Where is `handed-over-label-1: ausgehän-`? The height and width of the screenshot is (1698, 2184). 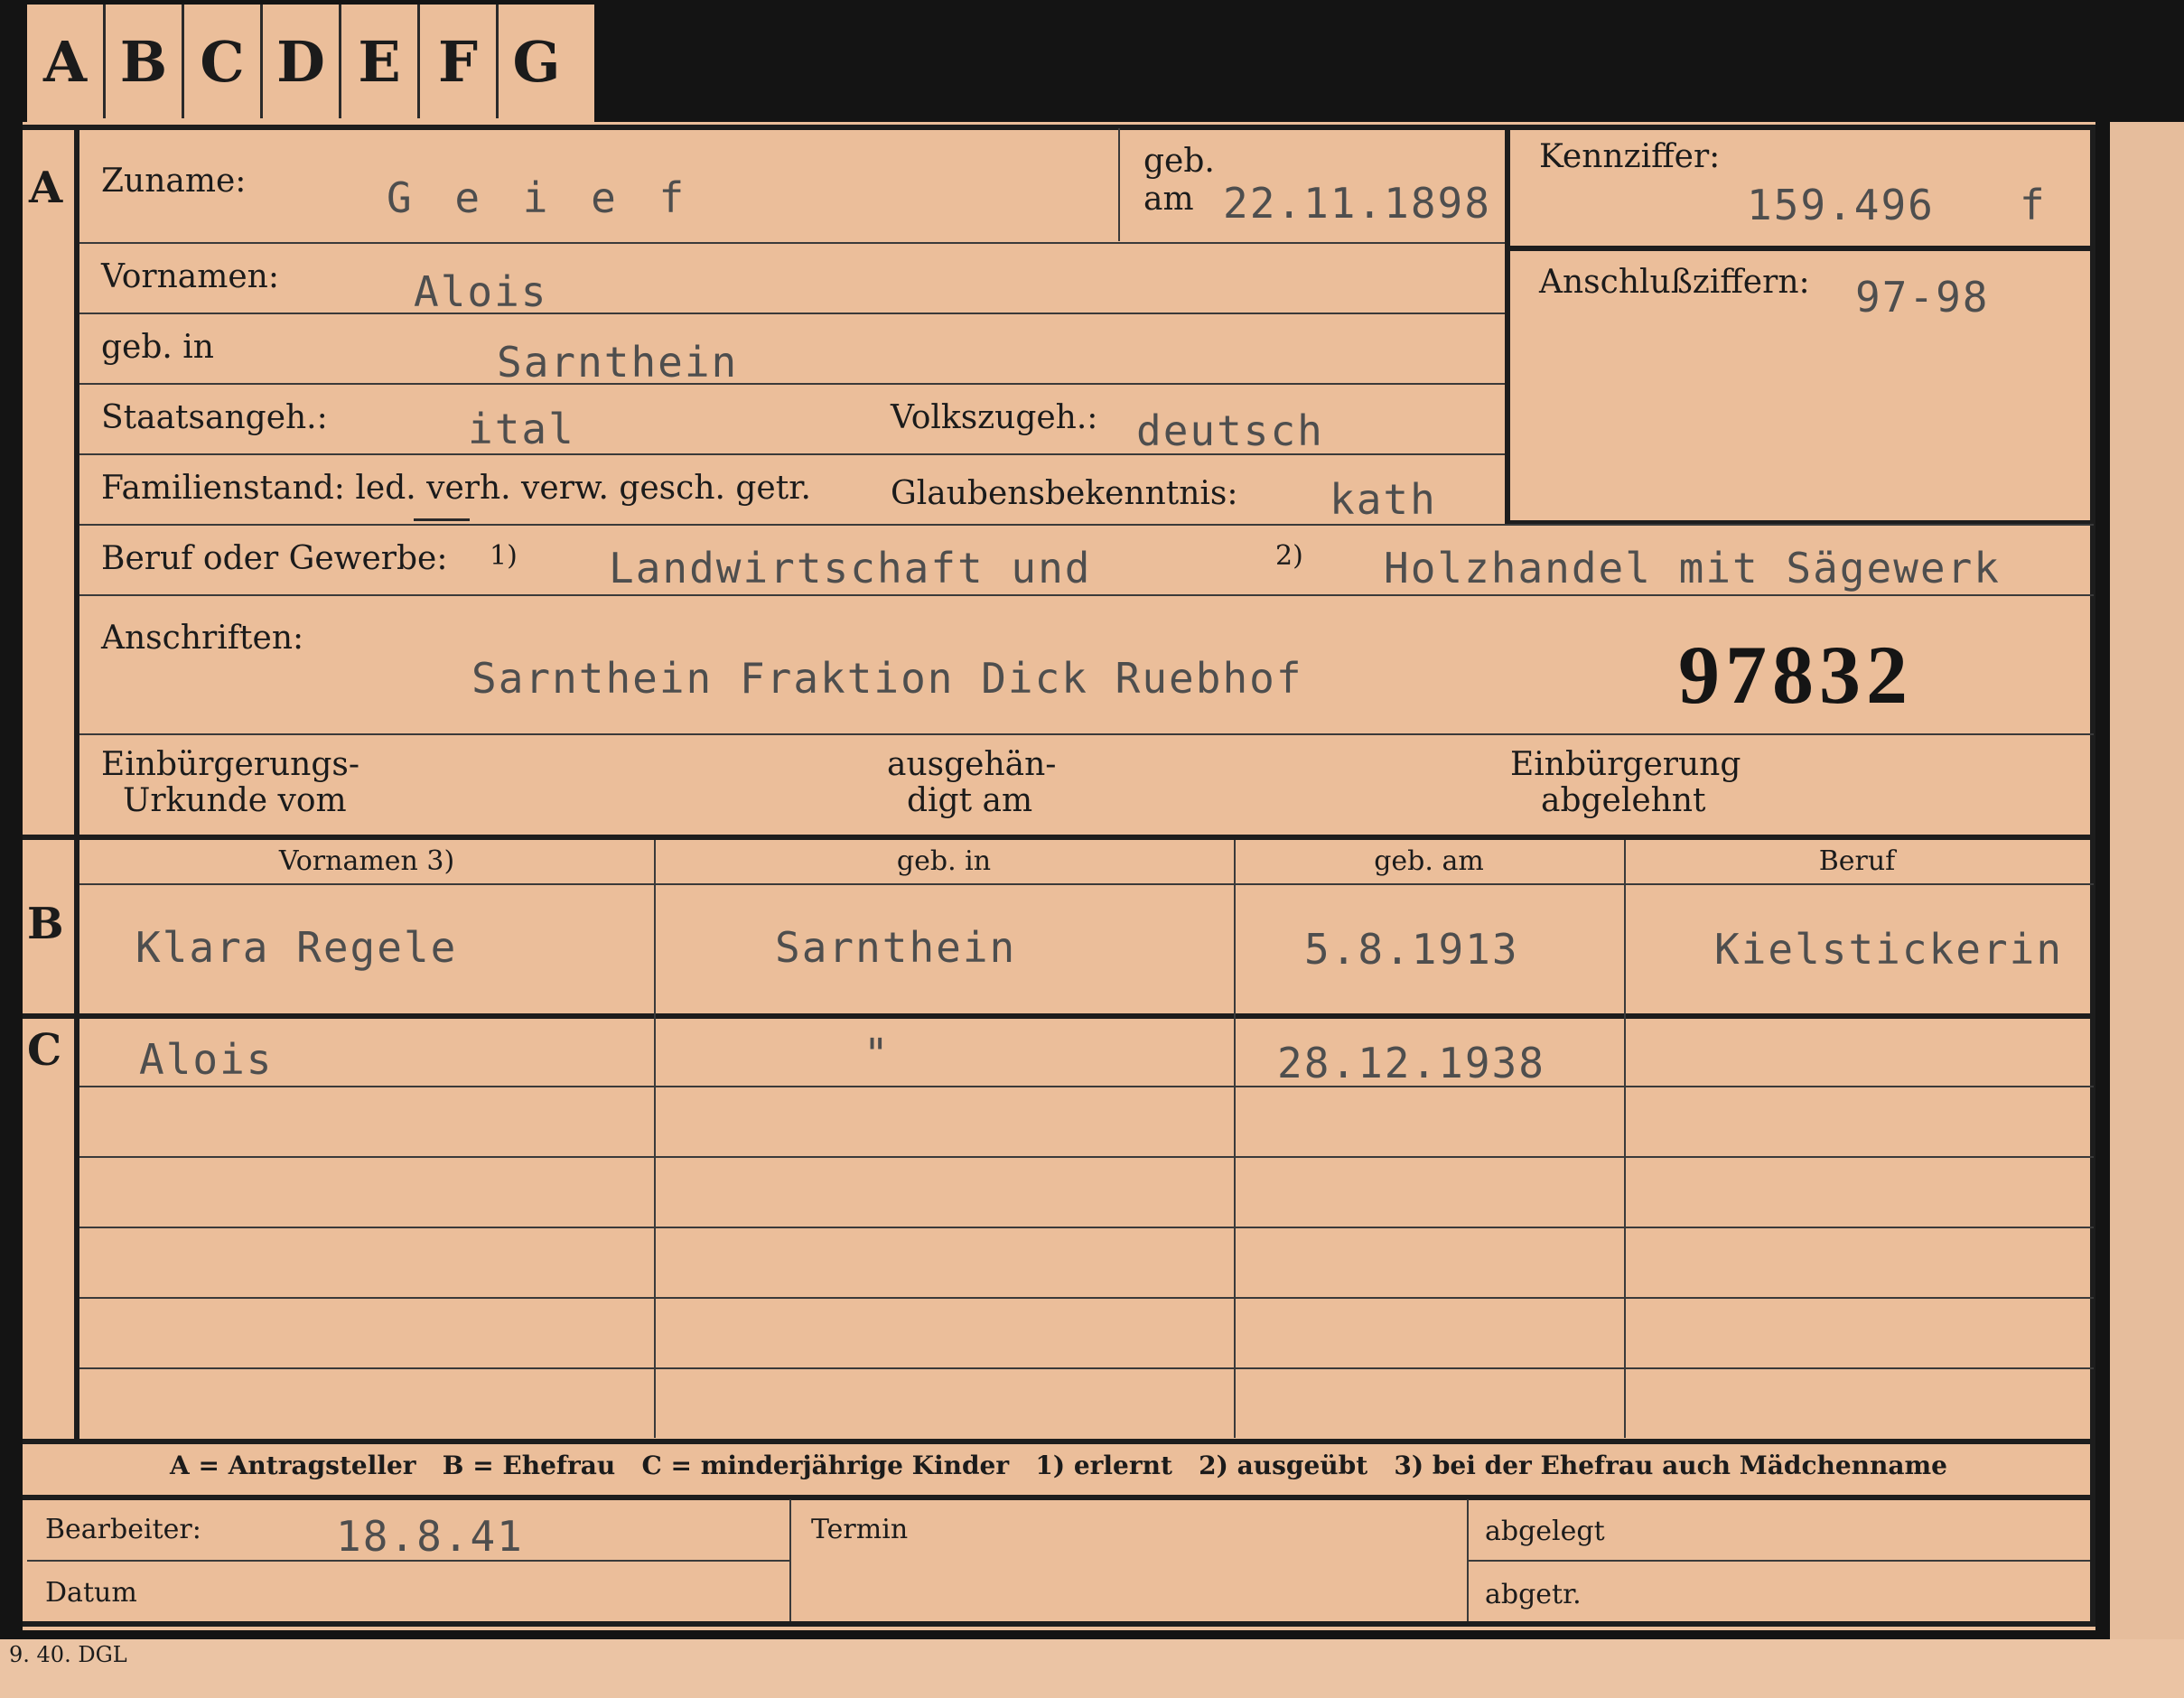 handed-over-label-1: ausgehän- is located at coordinates (972, 764).